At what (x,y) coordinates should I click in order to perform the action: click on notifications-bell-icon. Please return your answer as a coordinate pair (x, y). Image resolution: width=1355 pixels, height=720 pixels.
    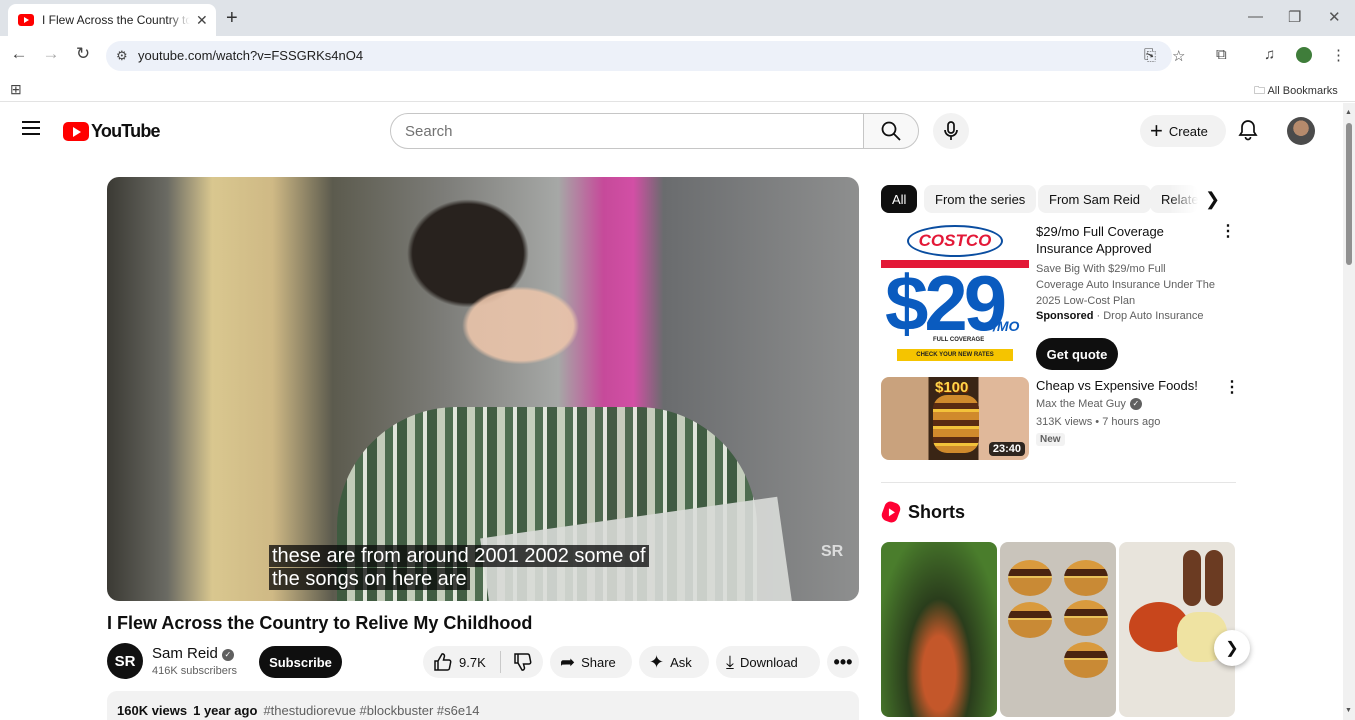
    Looking at the image, I should click on (1248, 130).